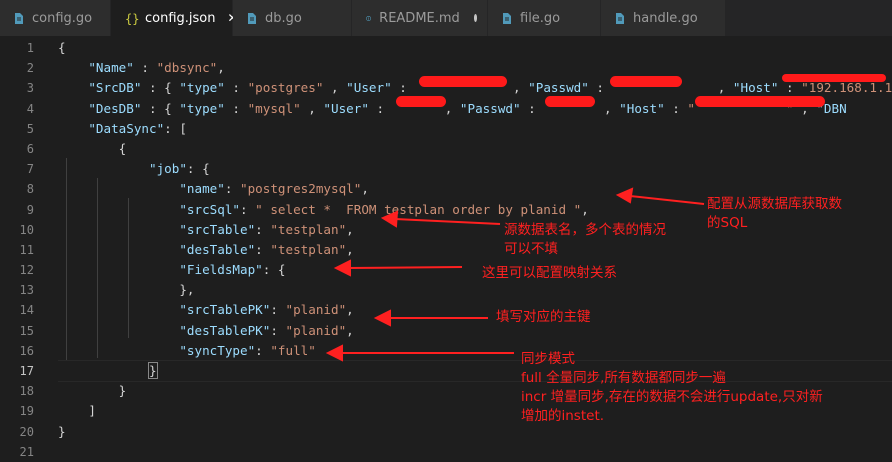 This screenshot has height=462, width=892. Describe the element at coordinates (672, 397) in the screenshot. I see `annotation-line: incr 增量同步,存在的数据不会进行update,只对新` at that location.